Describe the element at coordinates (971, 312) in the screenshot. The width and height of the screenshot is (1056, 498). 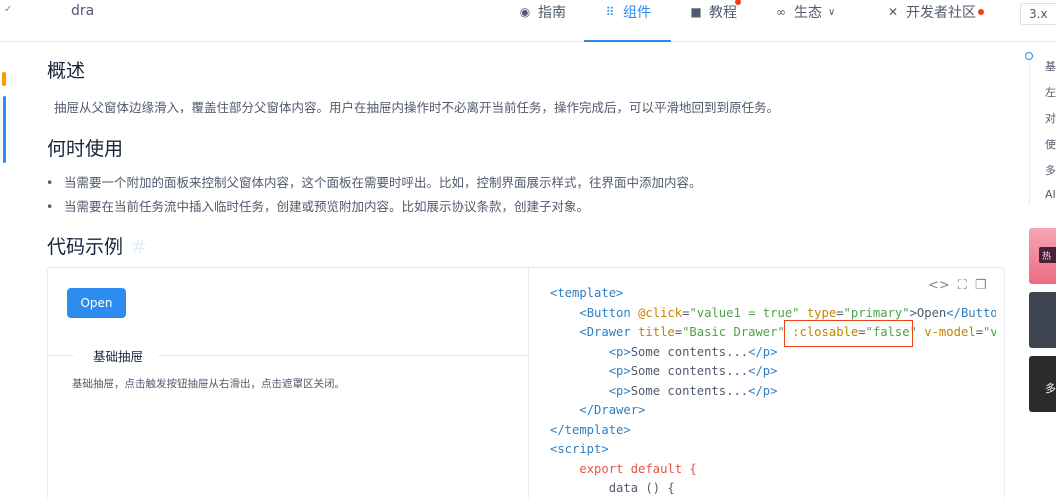
I see `code-token: </Button` at that location.